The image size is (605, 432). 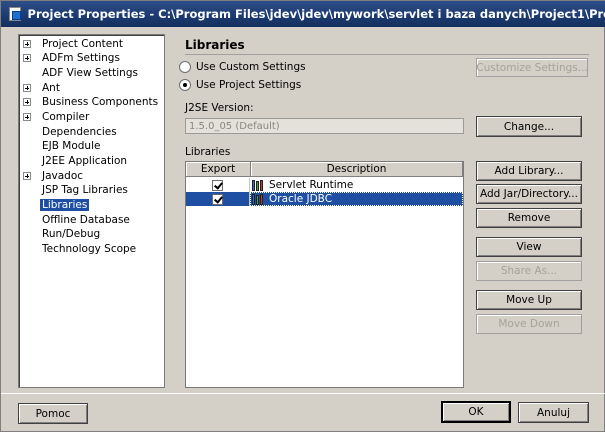 What do you see at coordinates (324, 126) in the screenshot?
I see `j2se-version-field: 1.5.0_05 (Default)` at bounding box center [324, 126].